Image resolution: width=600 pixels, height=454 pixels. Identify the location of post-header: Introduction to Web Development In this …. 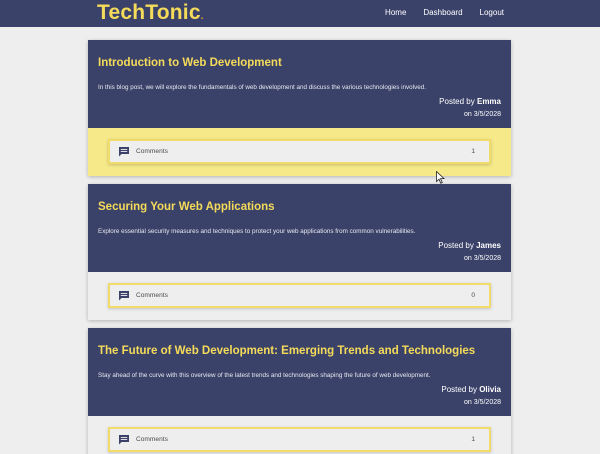
(299, 84).